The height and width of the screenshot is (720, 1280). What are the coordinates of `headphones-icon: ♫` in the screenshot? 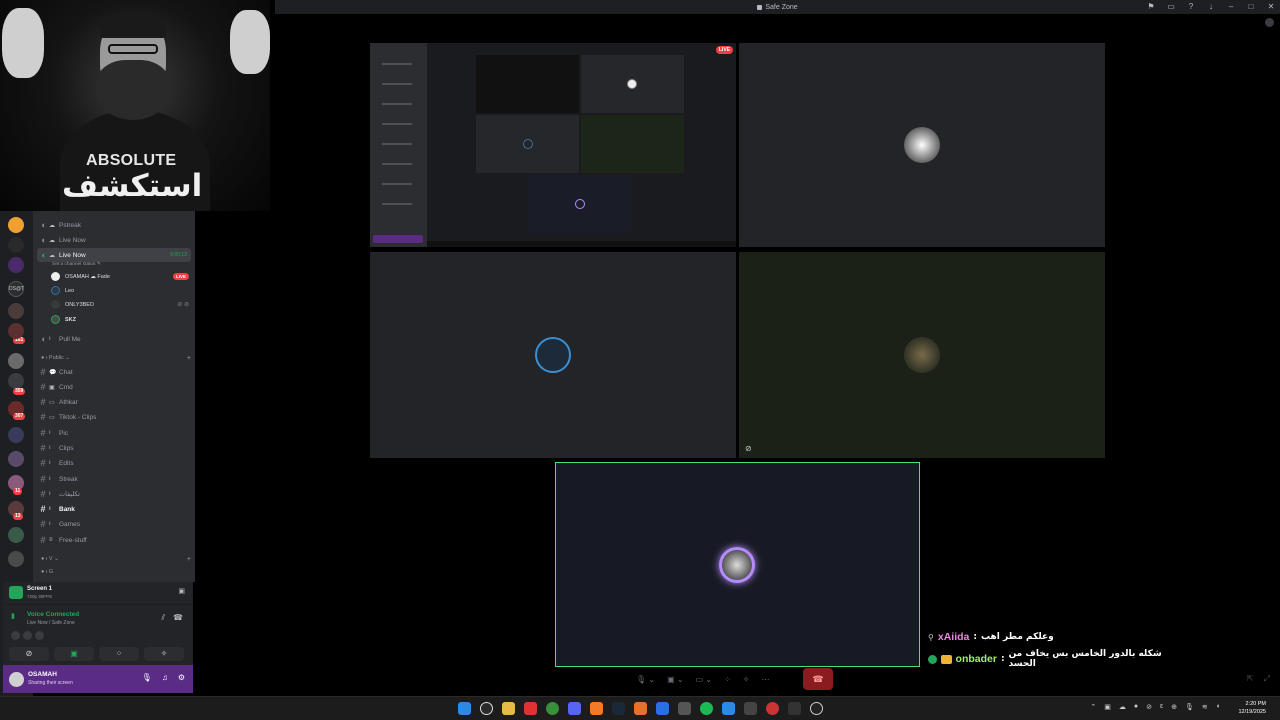 It's located at (165, 677).